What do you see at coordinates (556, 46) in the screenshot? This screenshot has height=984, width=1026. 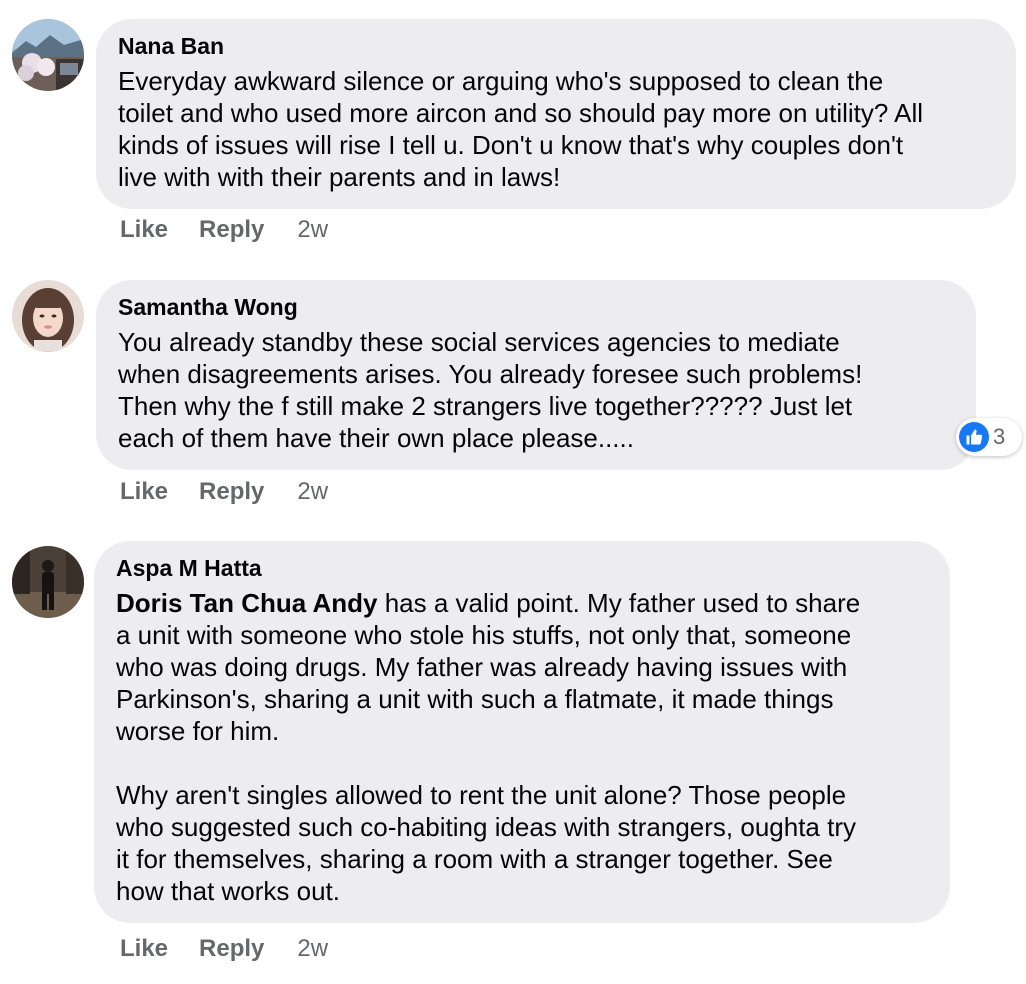 I see `comment-author: Nana Ban` at bounding box center [556, 46].